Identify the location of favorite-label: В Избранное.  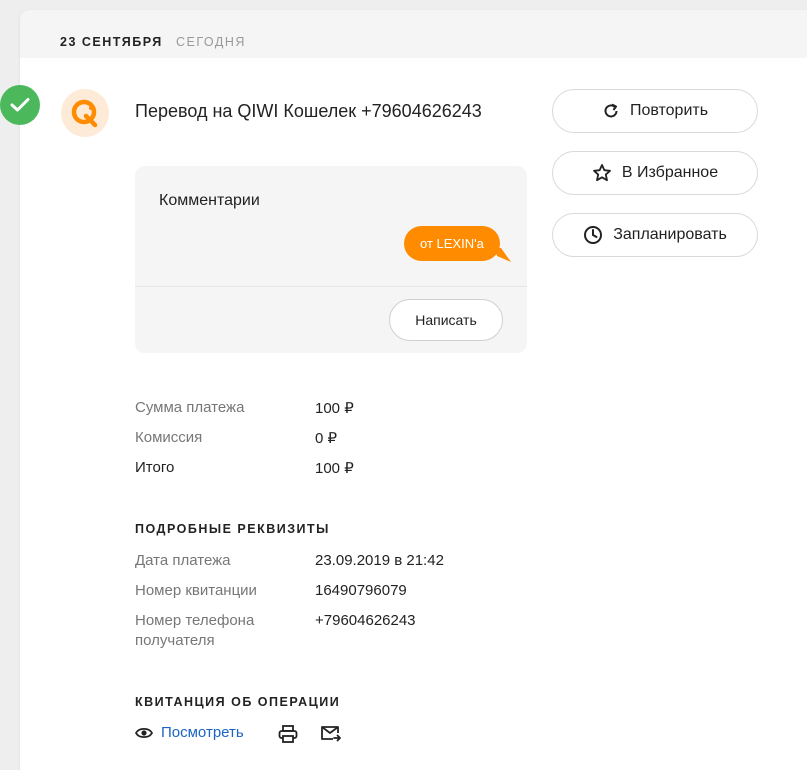
(670, 172).